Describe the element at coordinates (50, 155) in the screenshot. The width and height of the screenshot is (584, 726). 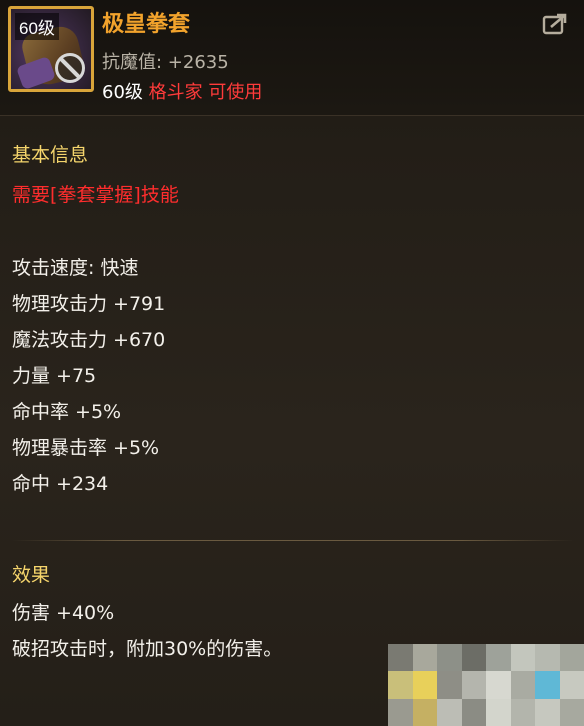
I see `basic-info-title: 基本信息` at that location.